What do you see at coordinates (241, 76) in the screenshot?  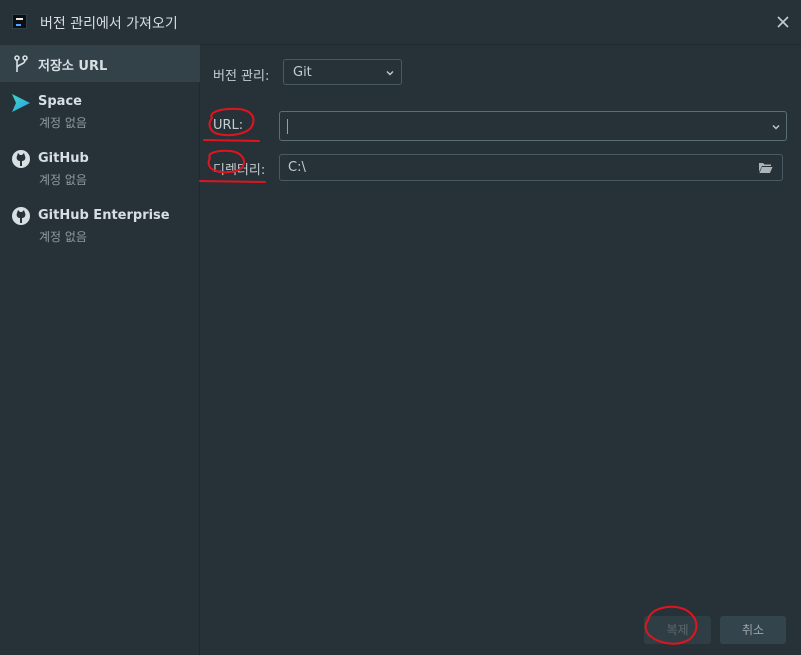 I see `vcs-label: 버전 관리:` at bounding box center [241, 76].